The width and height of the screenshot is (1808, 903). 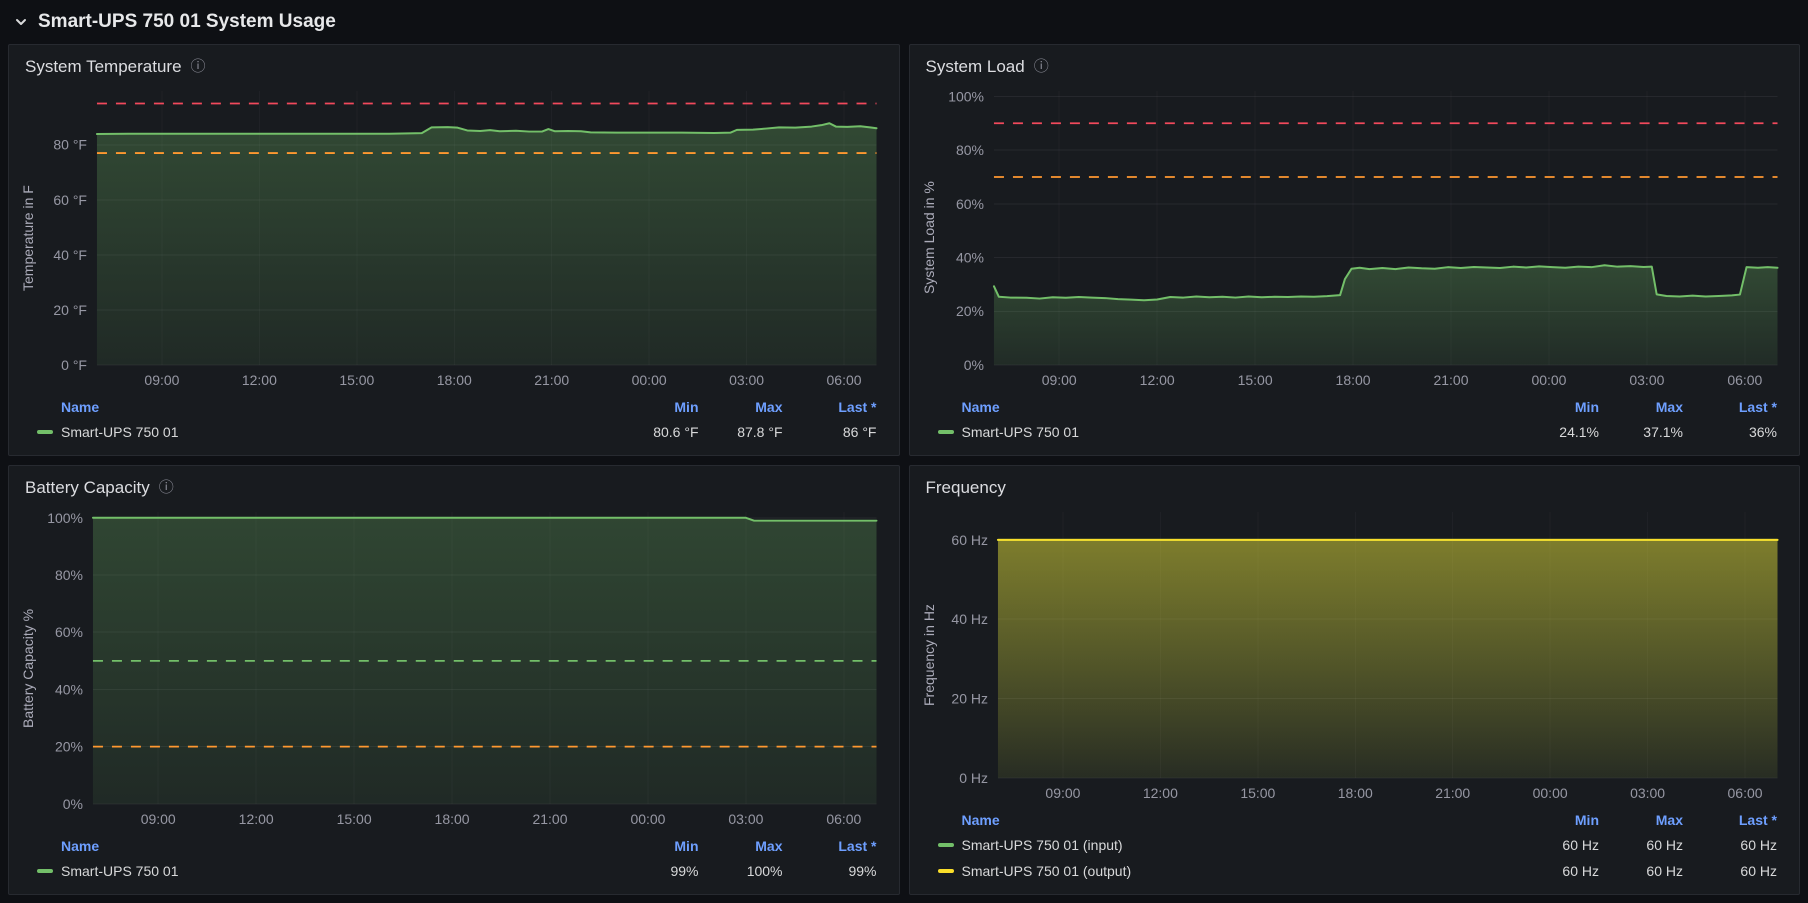 What do you see at coordinates (764, 871) in the screenshot?
I see `series-max-value: 100%` at bounding box center [764, 871].